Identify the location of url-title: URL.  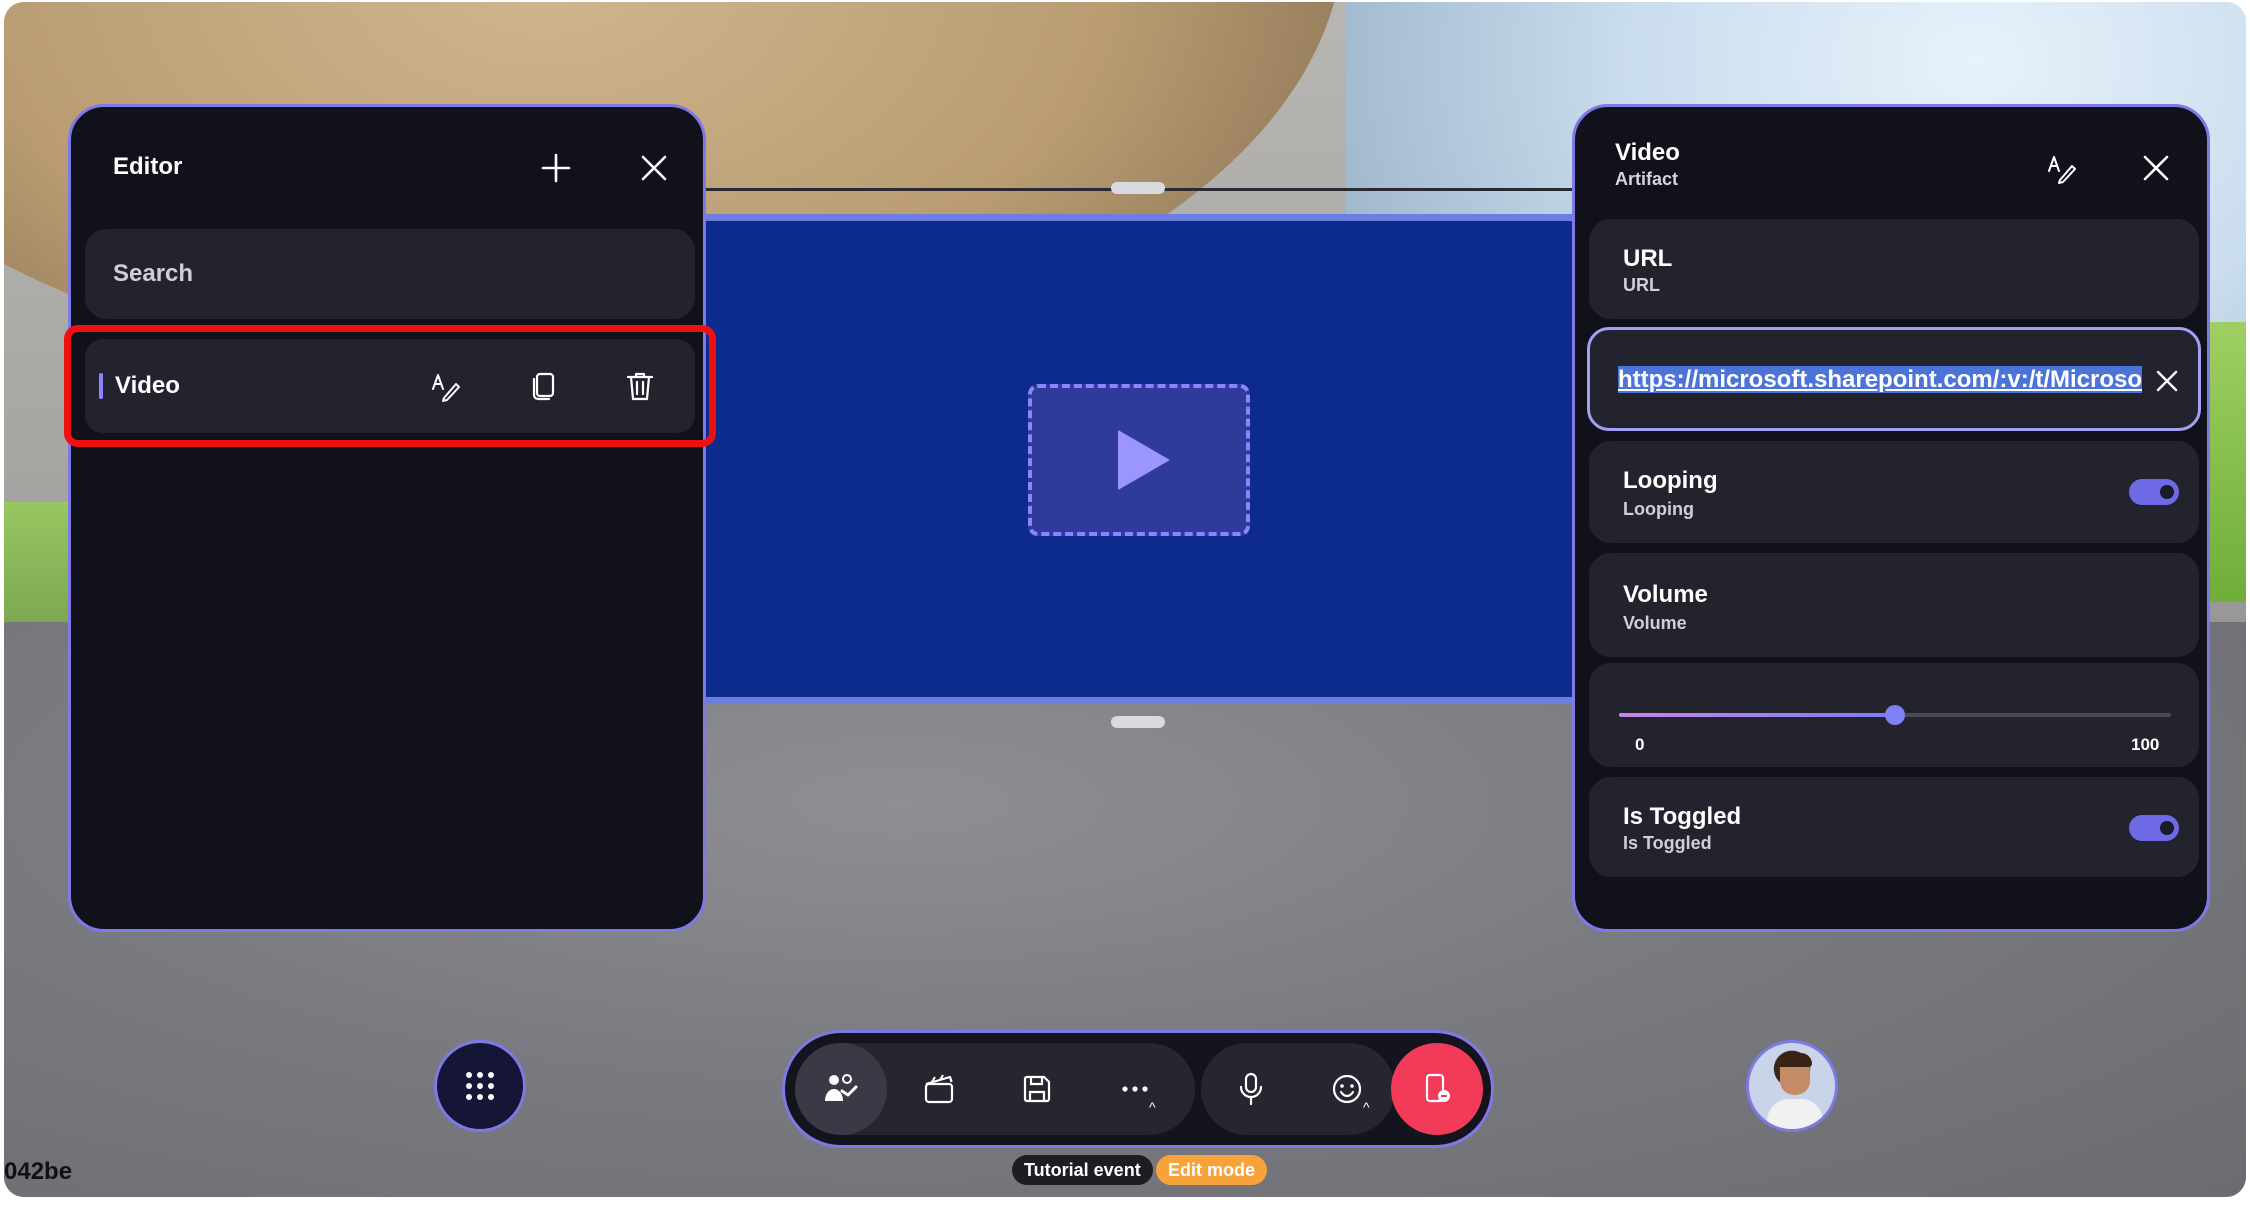
(1648, 258).